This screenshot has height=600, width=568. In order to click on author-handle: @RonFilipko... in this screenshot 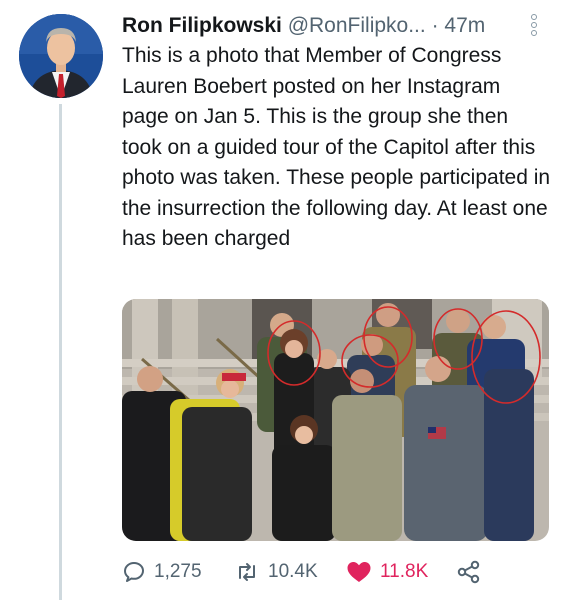, I will do `click(357, 25)`.